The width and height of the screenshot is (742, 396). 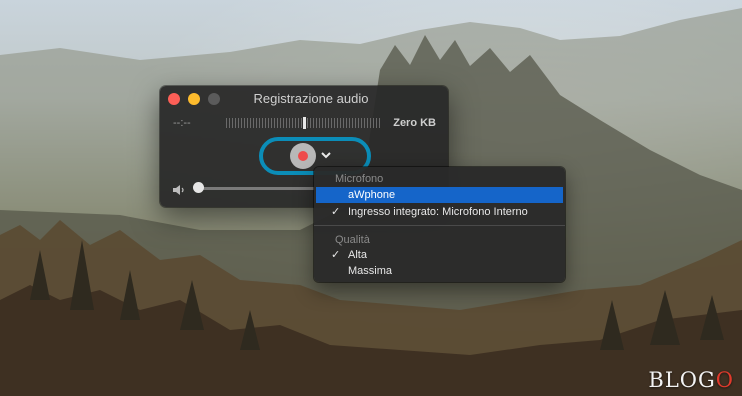 I want to click on audio-level-marker, so click(x=304, y=123).